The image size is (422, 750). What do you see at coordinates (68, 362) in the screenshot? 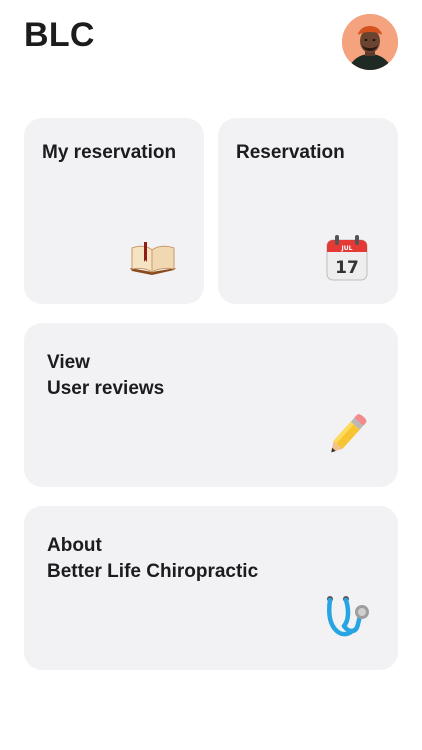
I see `user-reviews-line1: View` at bounding box center [68, 362].